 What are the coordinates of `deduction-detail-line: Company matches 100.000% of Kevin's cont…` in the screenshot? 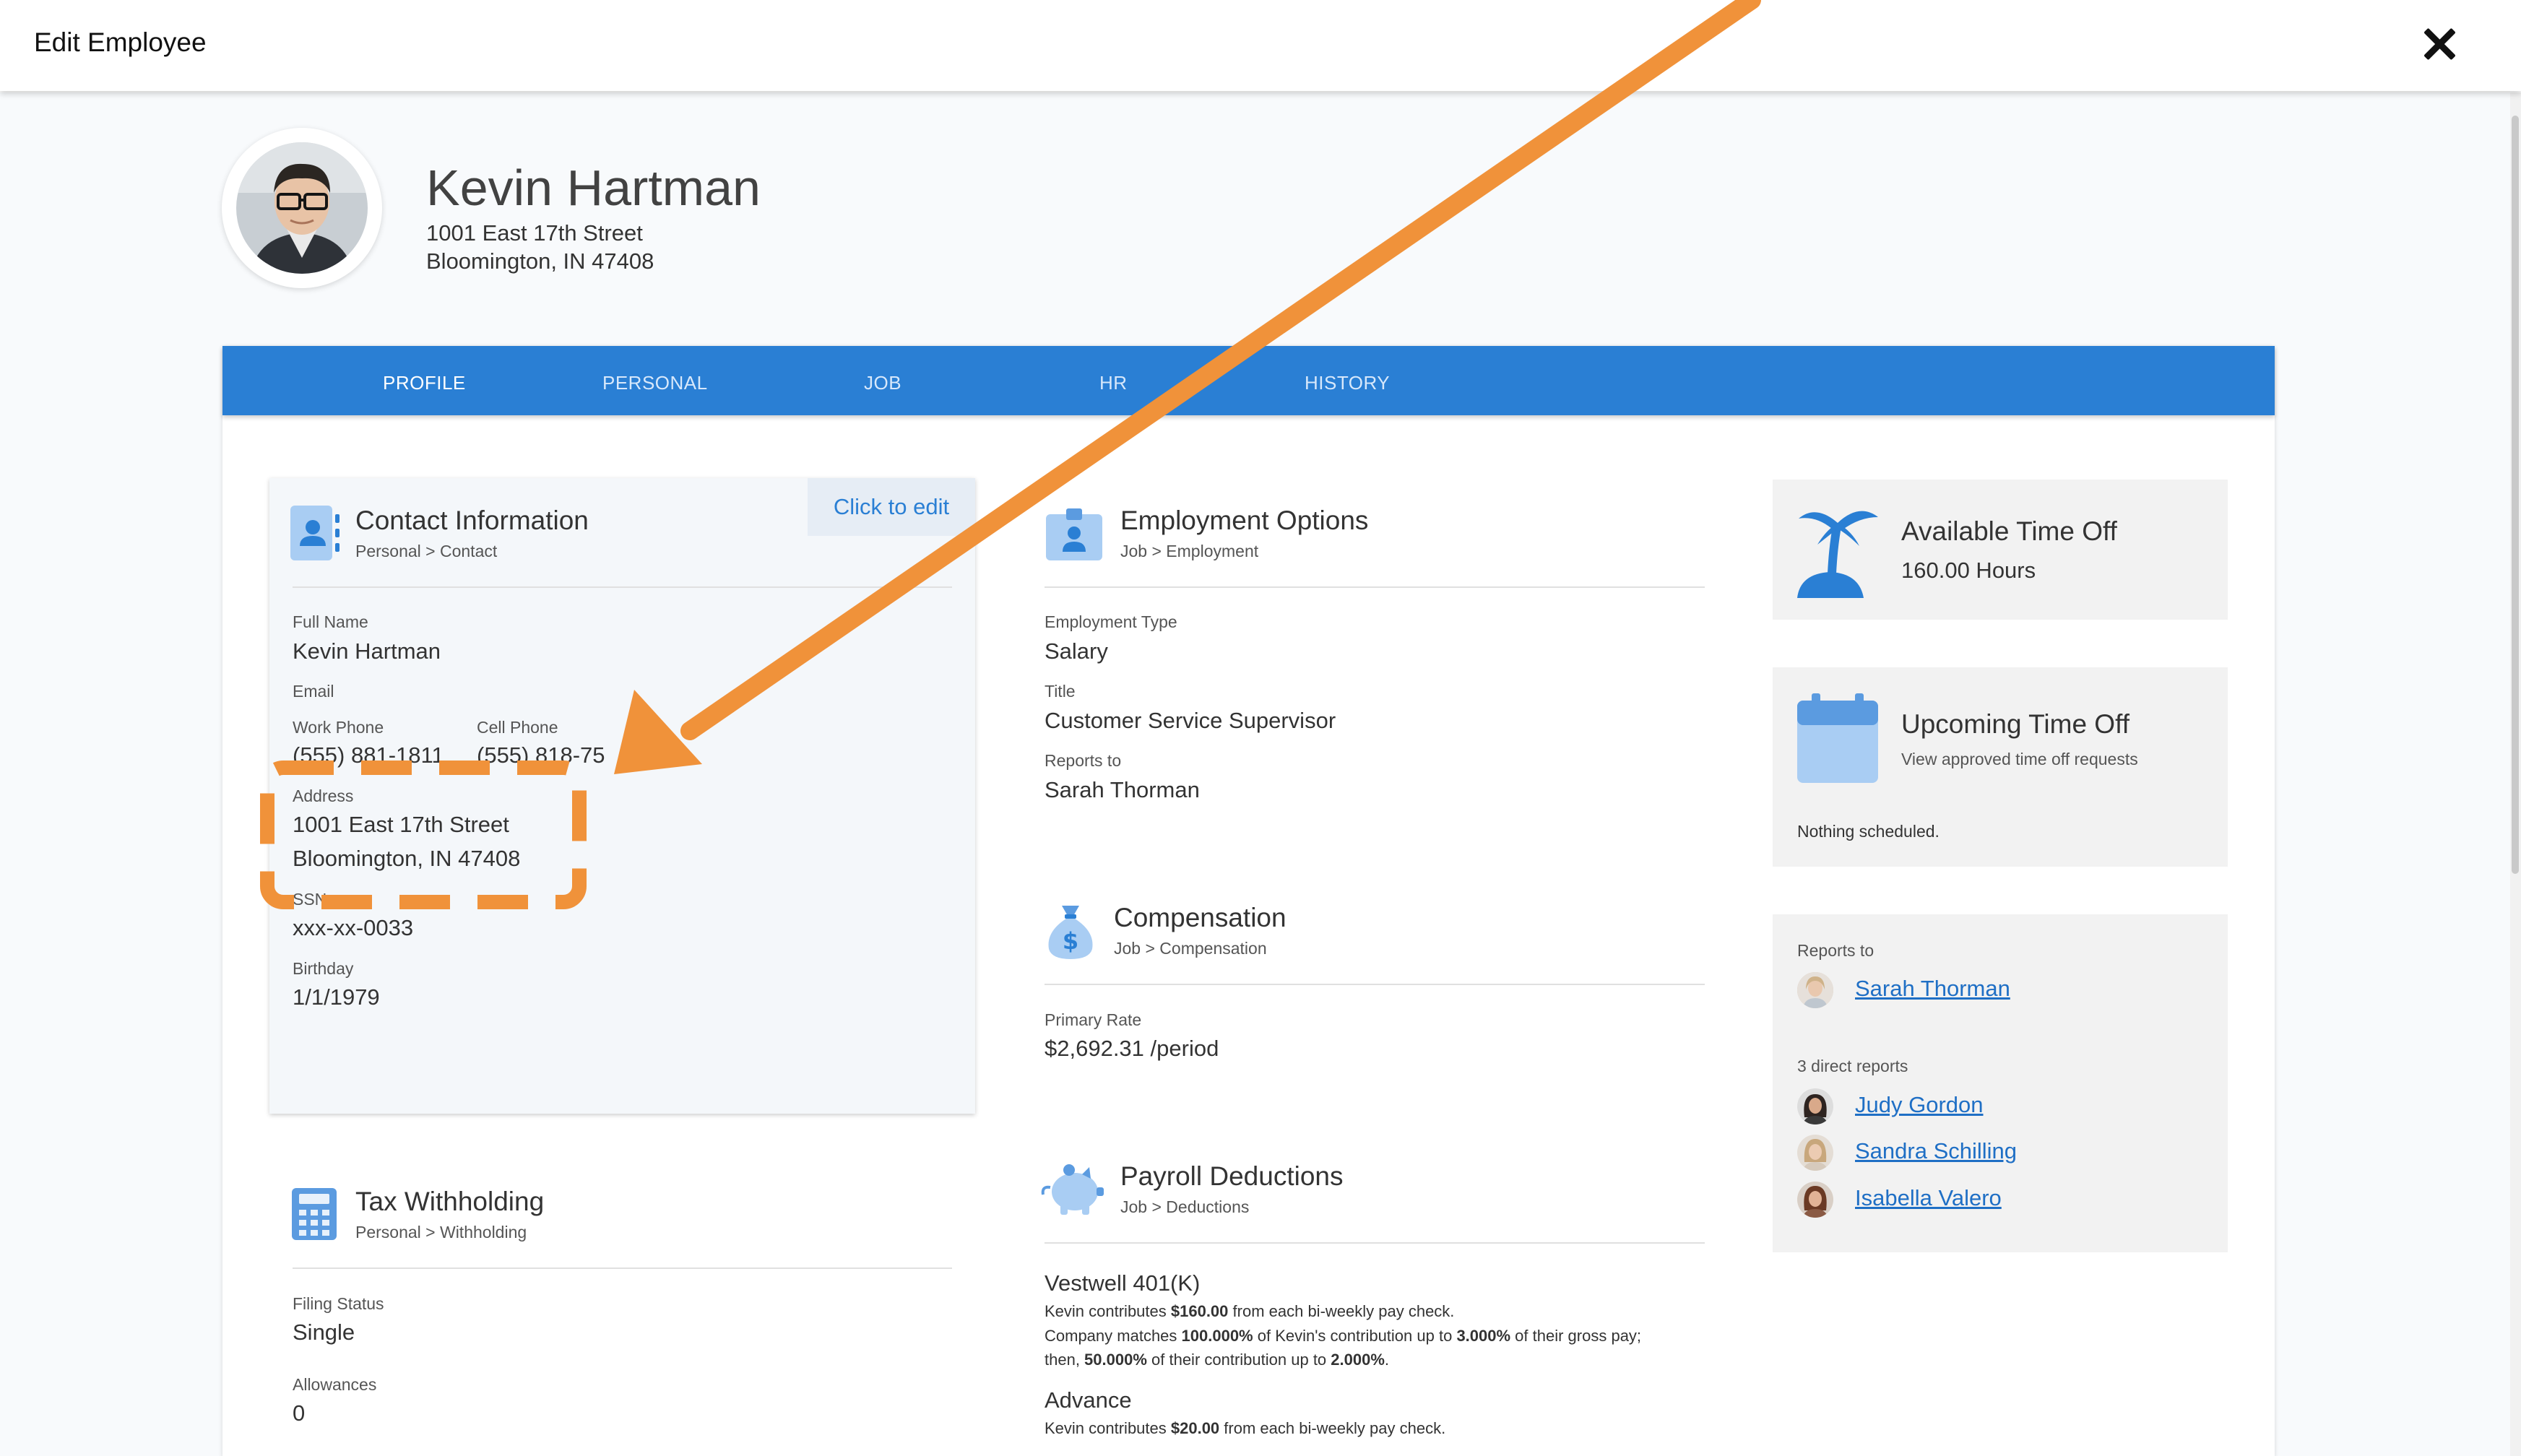 It's located at (1343, 1336).